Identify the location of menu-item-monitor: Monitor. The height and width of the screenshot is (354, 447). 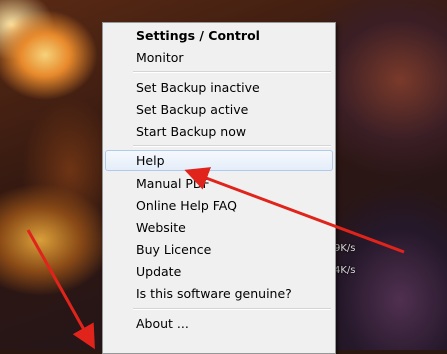
(219, 57).